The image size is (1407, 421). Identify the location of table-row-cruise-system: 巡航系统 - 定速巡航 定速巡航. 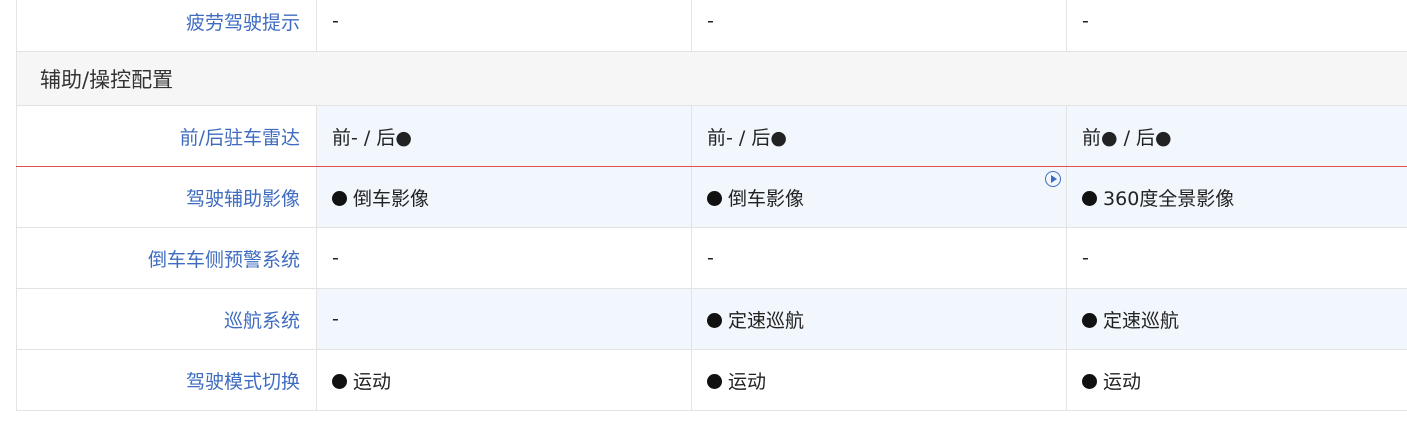
(711, 319).